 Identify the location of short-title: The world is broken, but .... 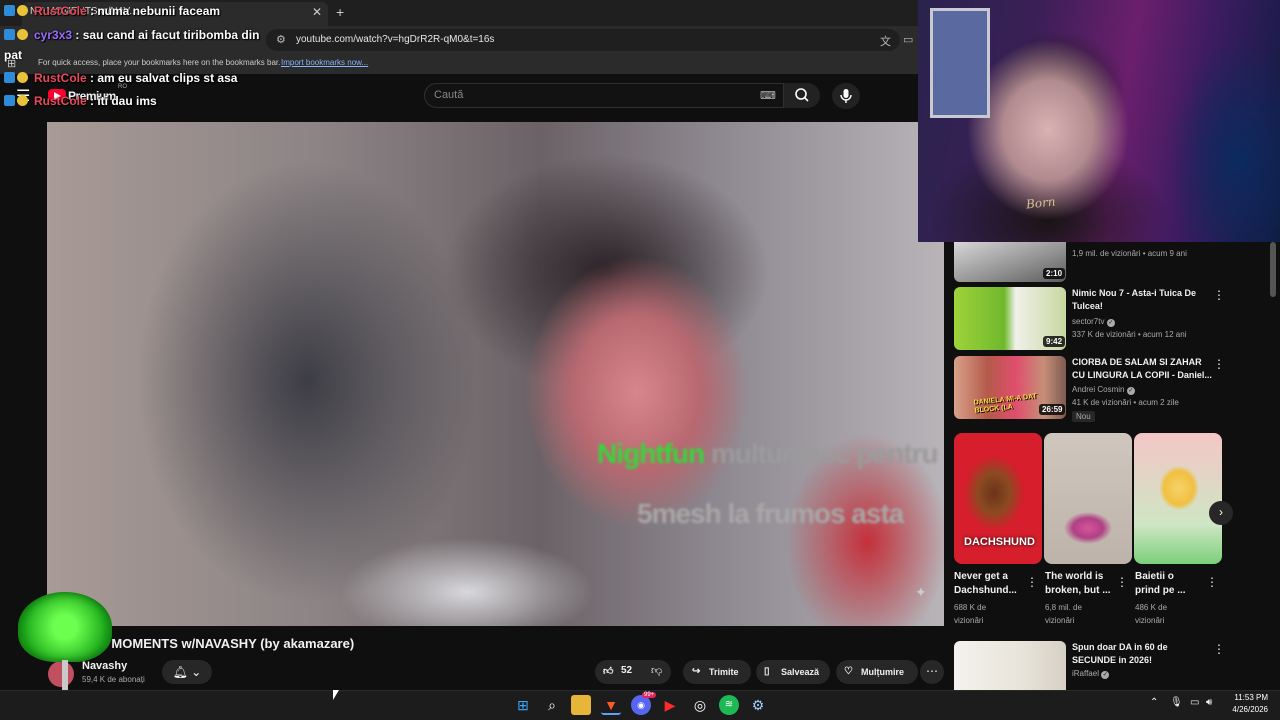
(1082, 584).